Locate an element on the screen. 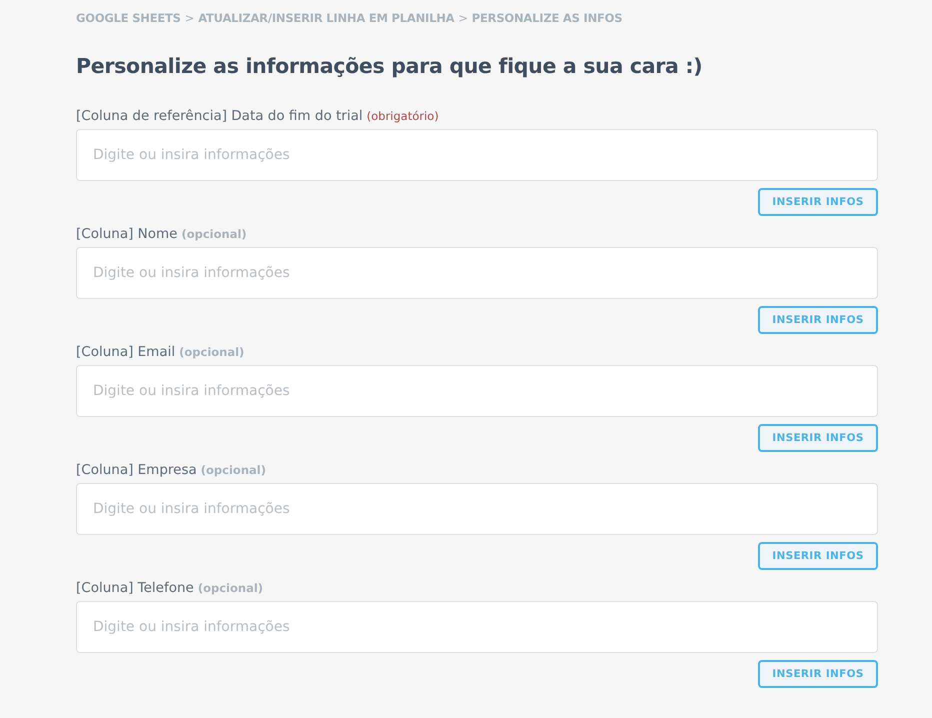  breadcrumb-item: PERSONALIZE AS INFOS is located at coordinates (547, 18).